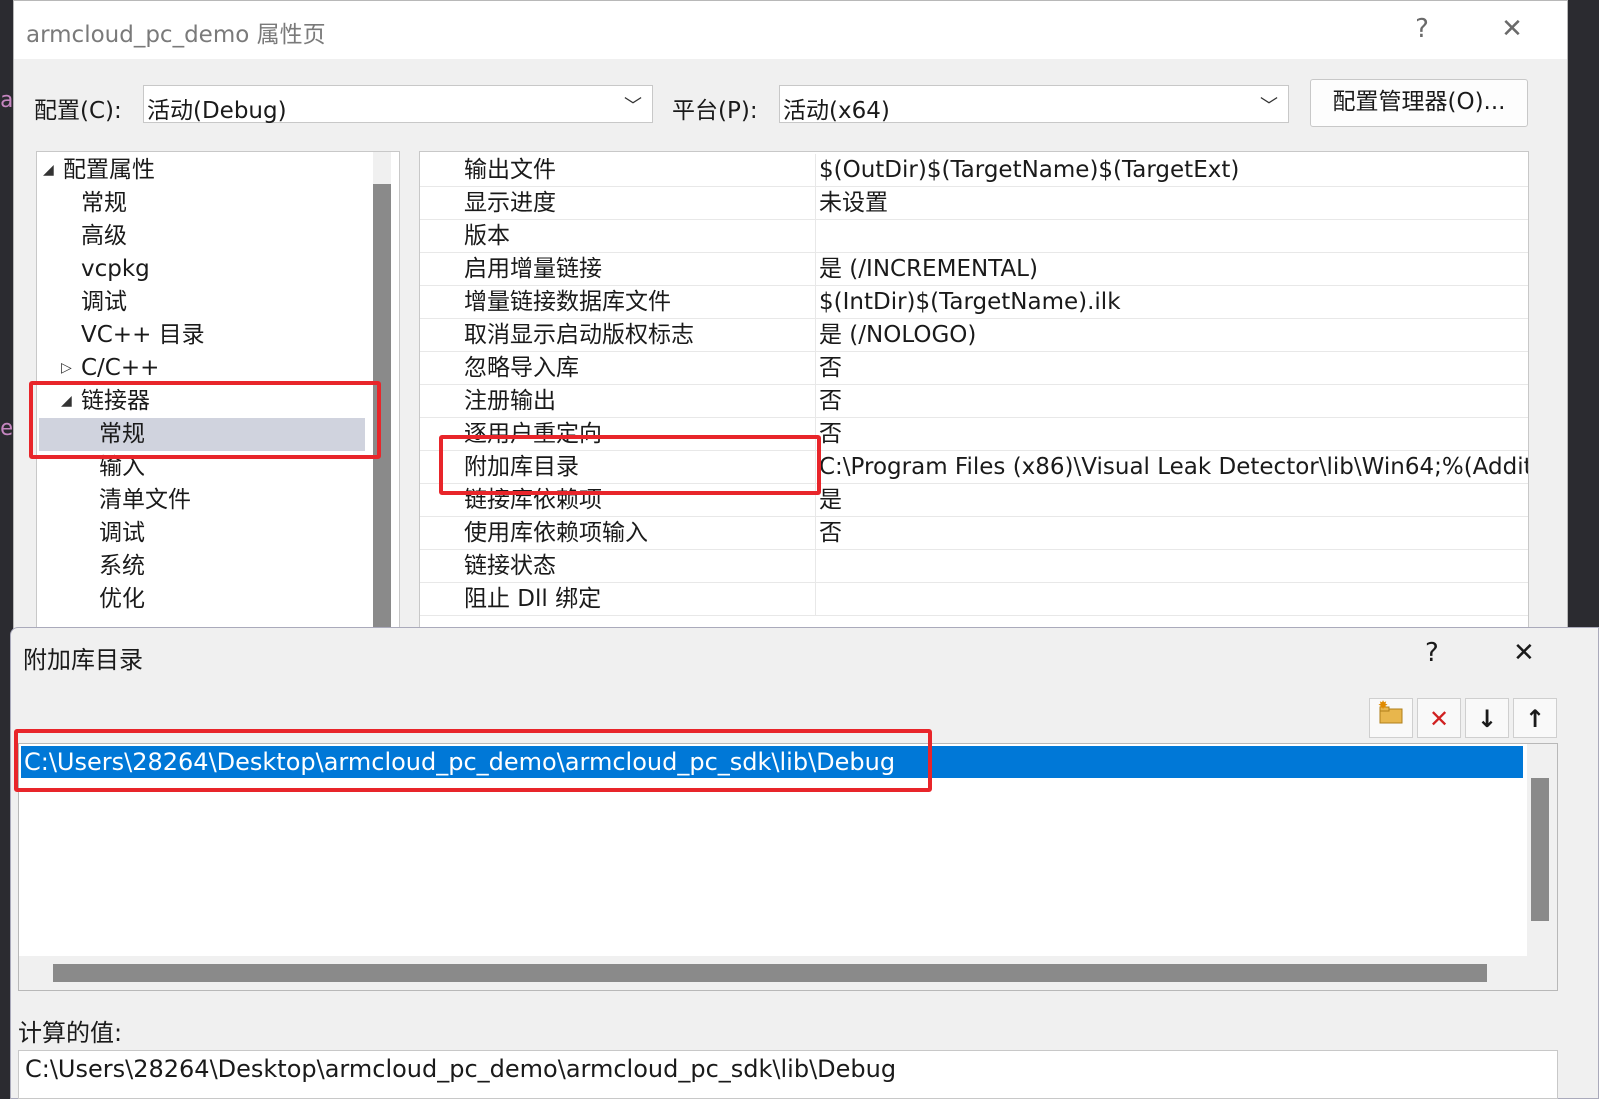  I want to click on new-line-icon: ✸, so click(1391, 718).